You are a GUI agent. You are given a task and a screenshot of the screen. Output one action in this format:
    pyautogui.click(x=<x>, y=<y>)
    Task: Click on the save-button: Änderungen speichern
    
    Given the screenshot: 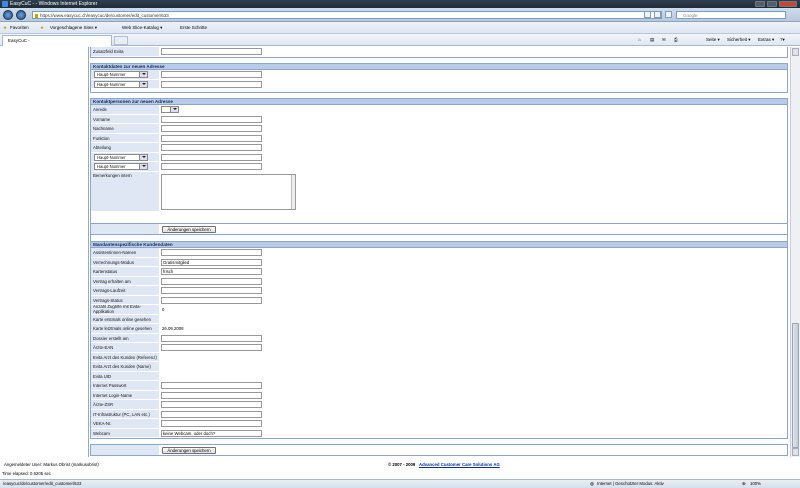 What is the action you would take?
    pyautogui.click(x=189, y=229)
    